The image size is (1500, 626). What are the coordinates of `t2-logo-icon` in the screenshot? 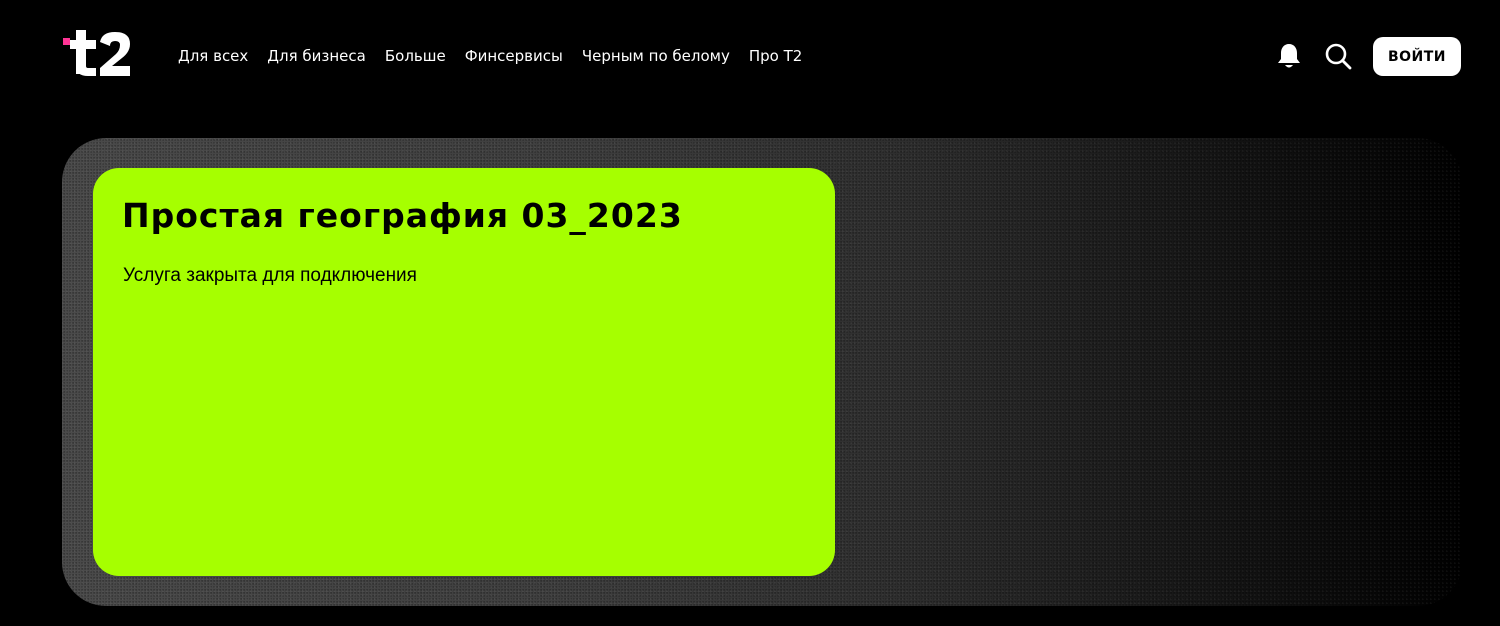 It's located at (98, 54).